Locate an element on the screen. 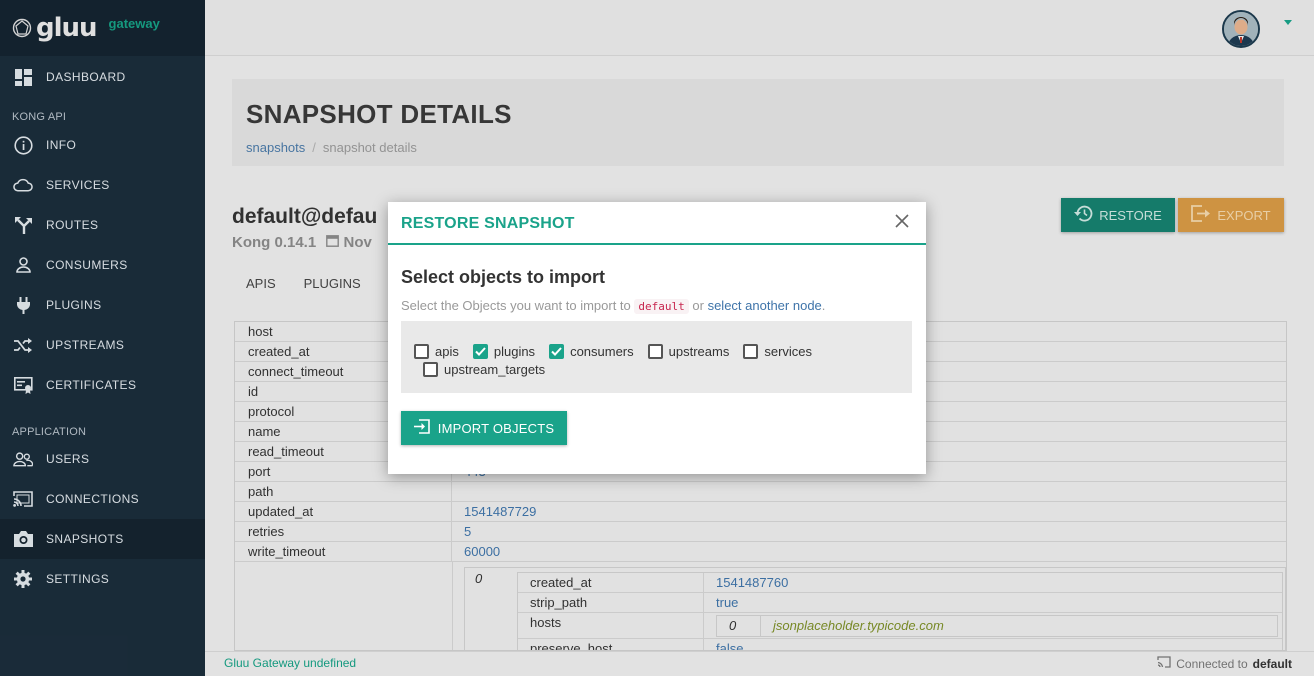  select-another-node-link: select another node is located at coordinates (765, 305).